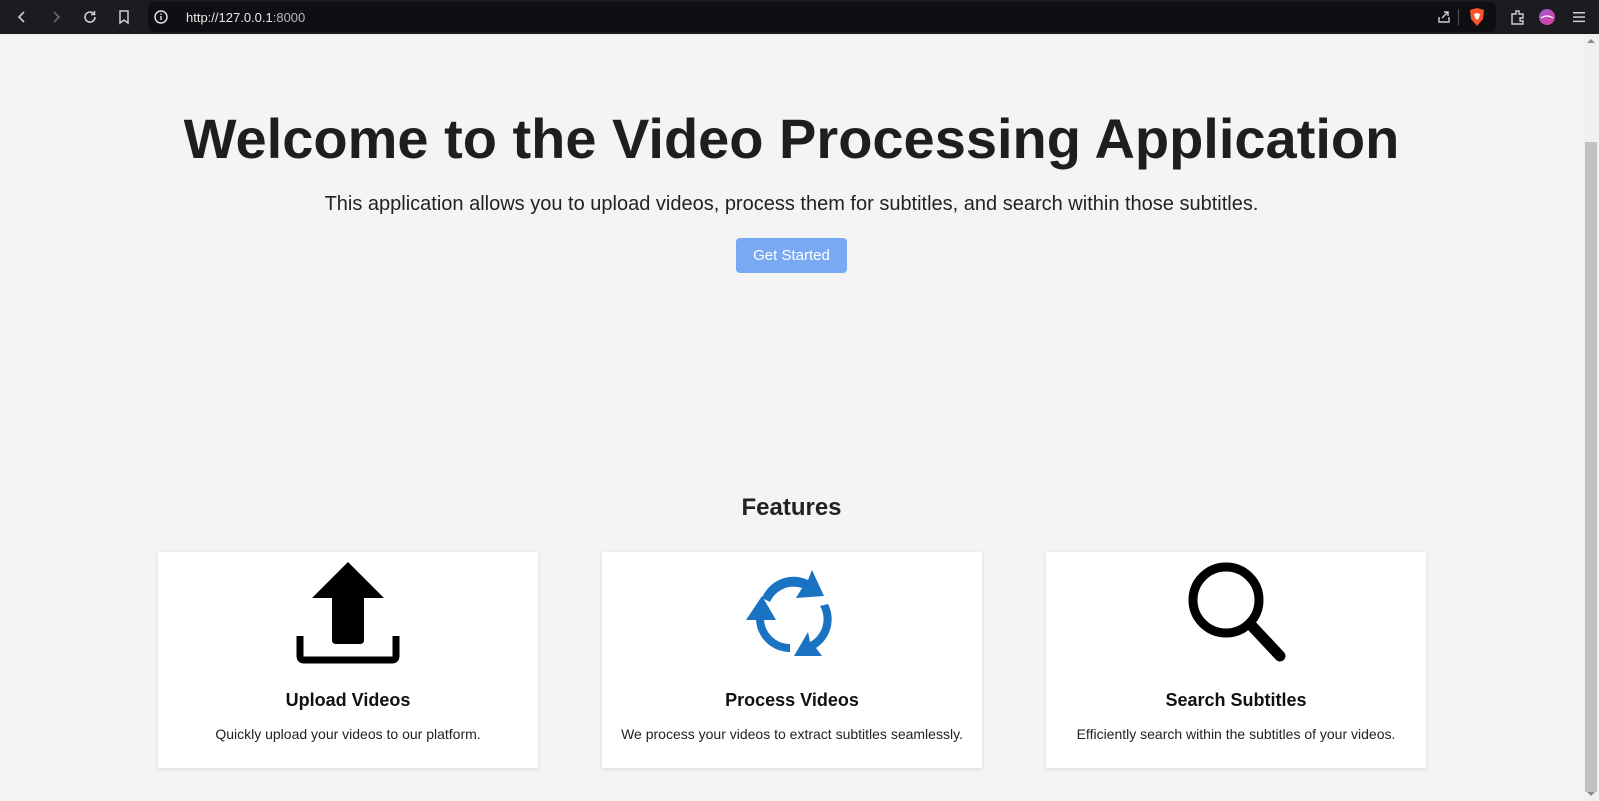 Image resolution: width=1599 pixels, height=801 pixels. Describe the element at coordinates (1444, 17) in the screenshot. I see `share-icon` at that location.